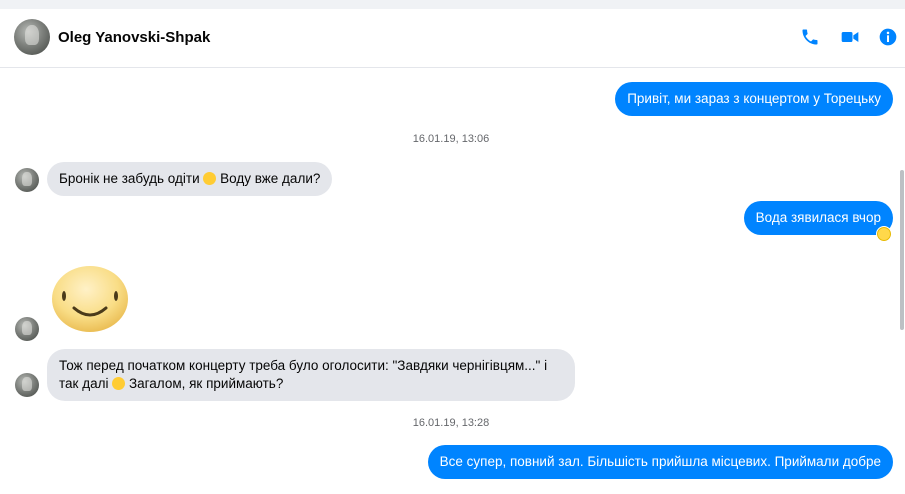 The image size is (905, 494). Describe the element at coordinates (884, 234) in the screenshot. I see `laughing-face-reaction-icon` at that location.